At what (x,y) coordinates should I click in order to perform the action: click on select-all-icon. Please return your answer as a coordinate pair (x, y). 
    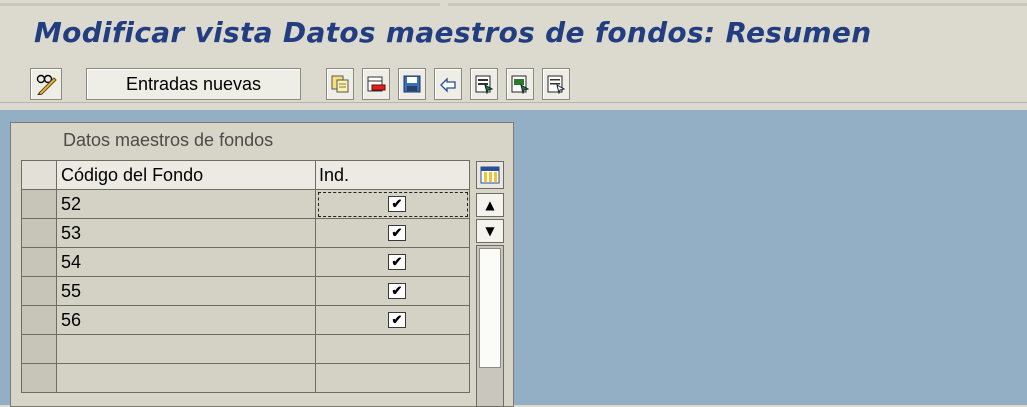
    Looking at the image, I should click on (484, 84).